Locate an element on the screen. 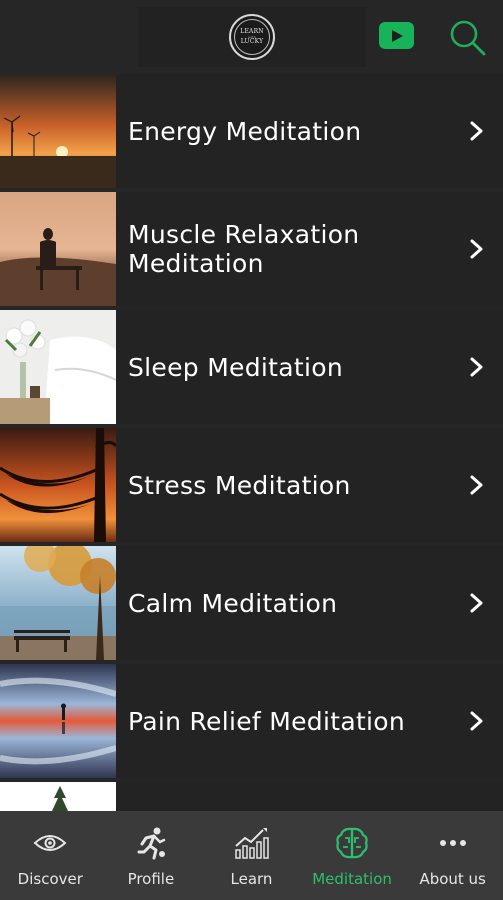 This screenshot has height=900, width=503. app-logo: LEARN with LUCKY is located at coordinates (252, 37).